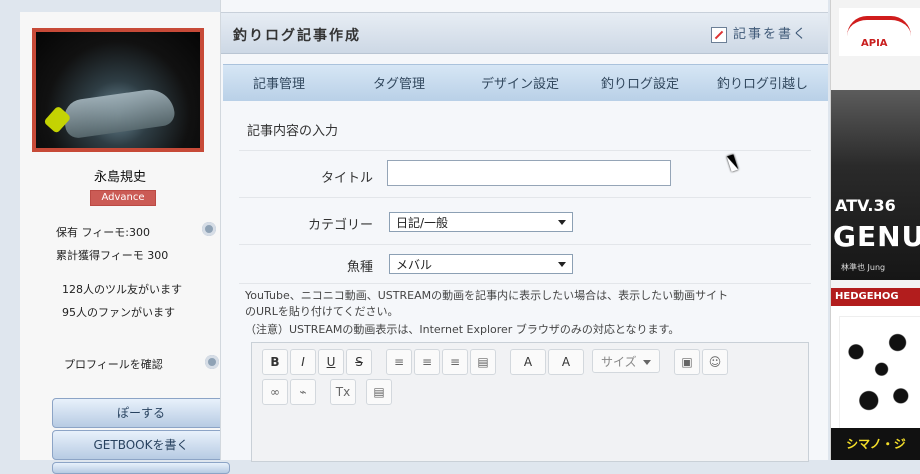  I want to click on tab-log-migration: 釣りログ引越し, so click(762, 82).